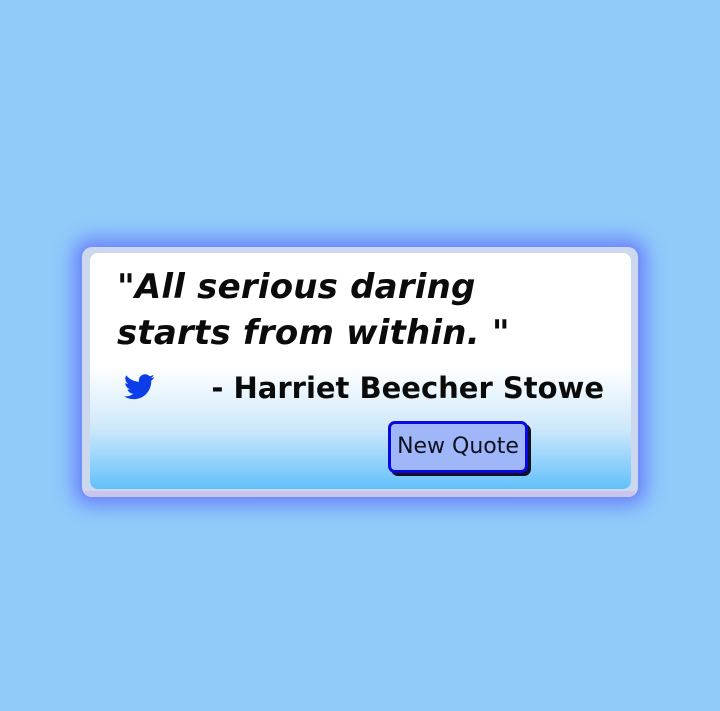 This screenshot has height=711, width=720. I want to click on twitter-bird-icon, so click(139, 387).